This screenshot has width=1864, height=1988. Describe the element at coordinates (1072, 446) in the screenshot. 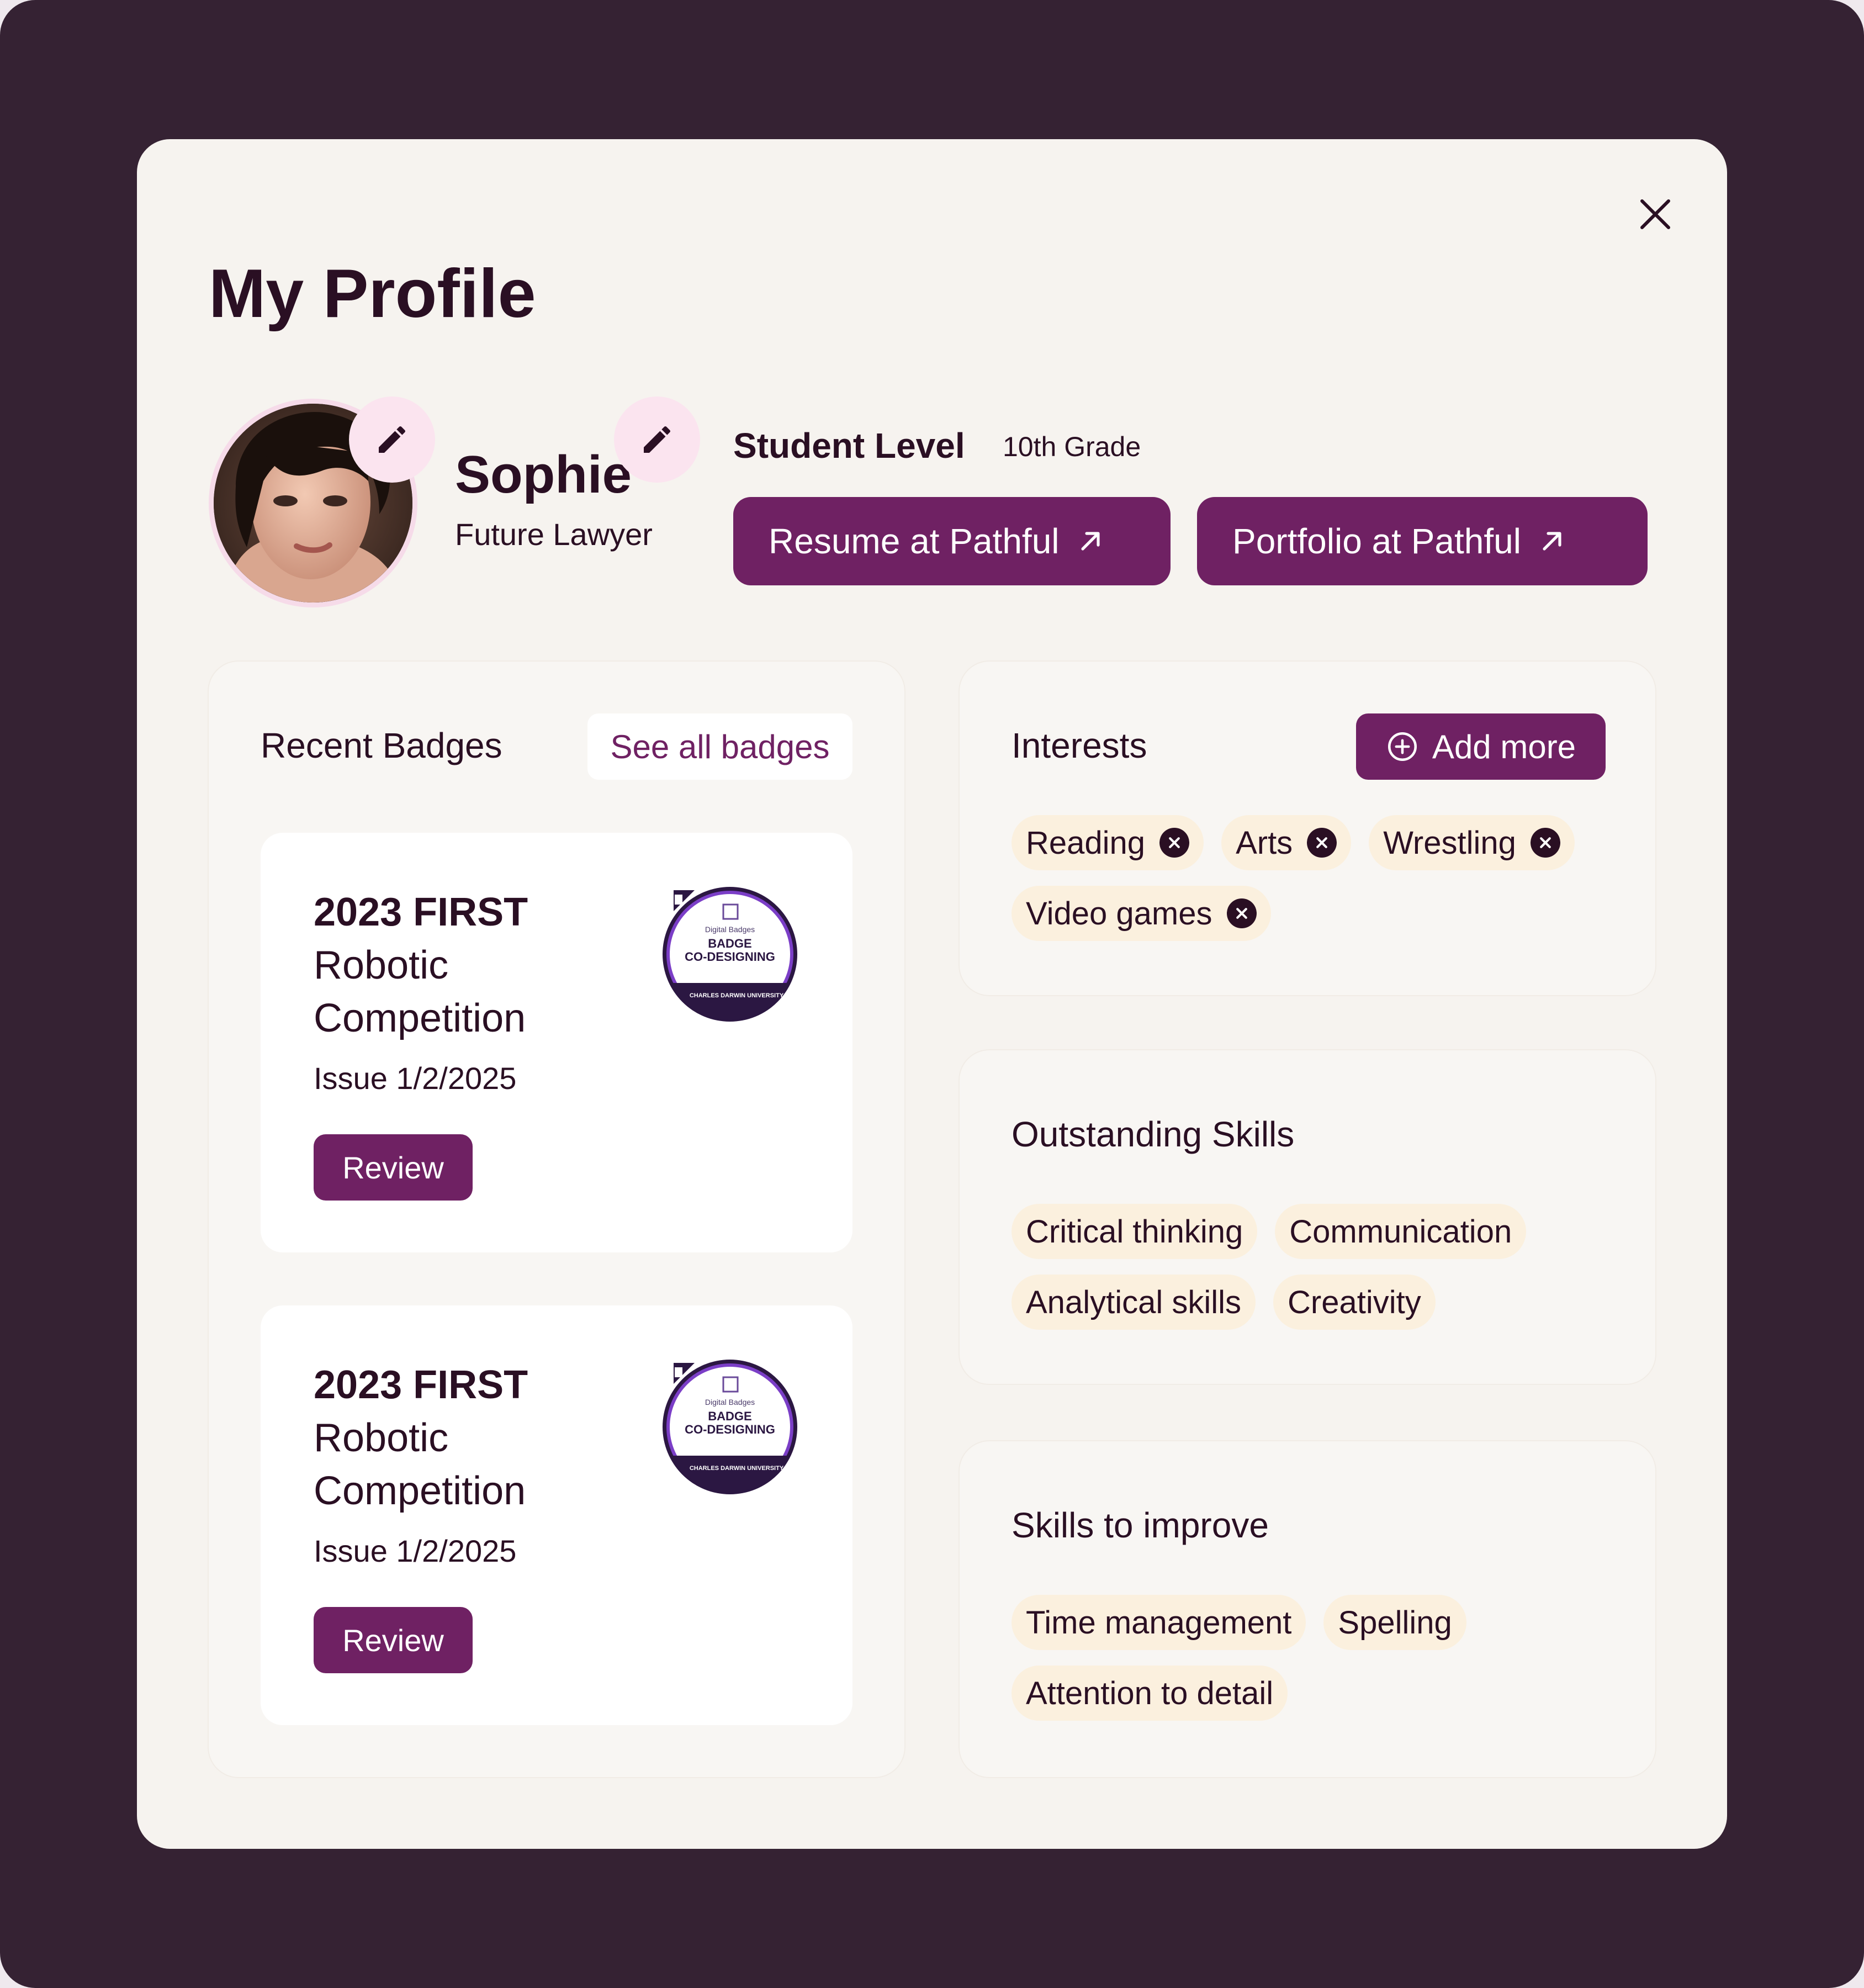

I see `student-level-value: 10th Grade` at that location.